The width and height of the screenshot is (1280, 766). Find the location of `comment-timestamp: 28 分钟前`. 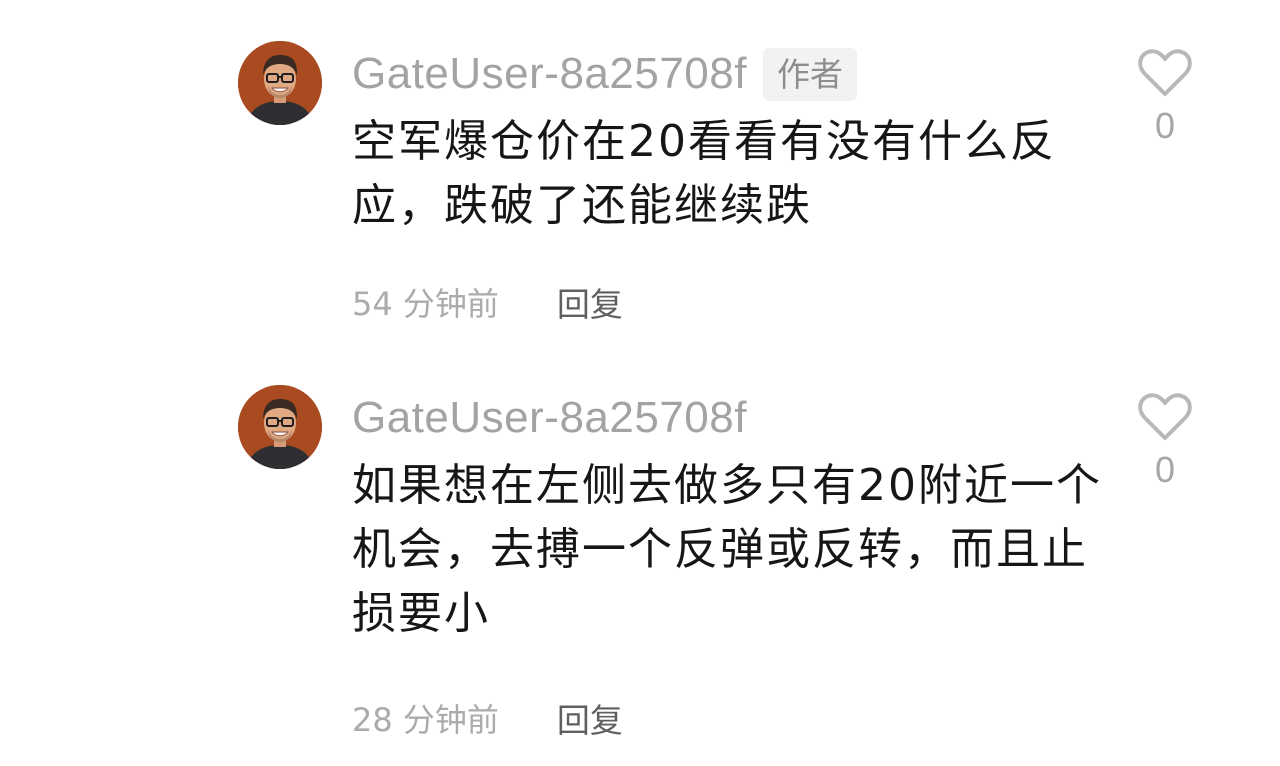

comment-timestamp: 28 分钟前 is located at coordinates (425, 720).